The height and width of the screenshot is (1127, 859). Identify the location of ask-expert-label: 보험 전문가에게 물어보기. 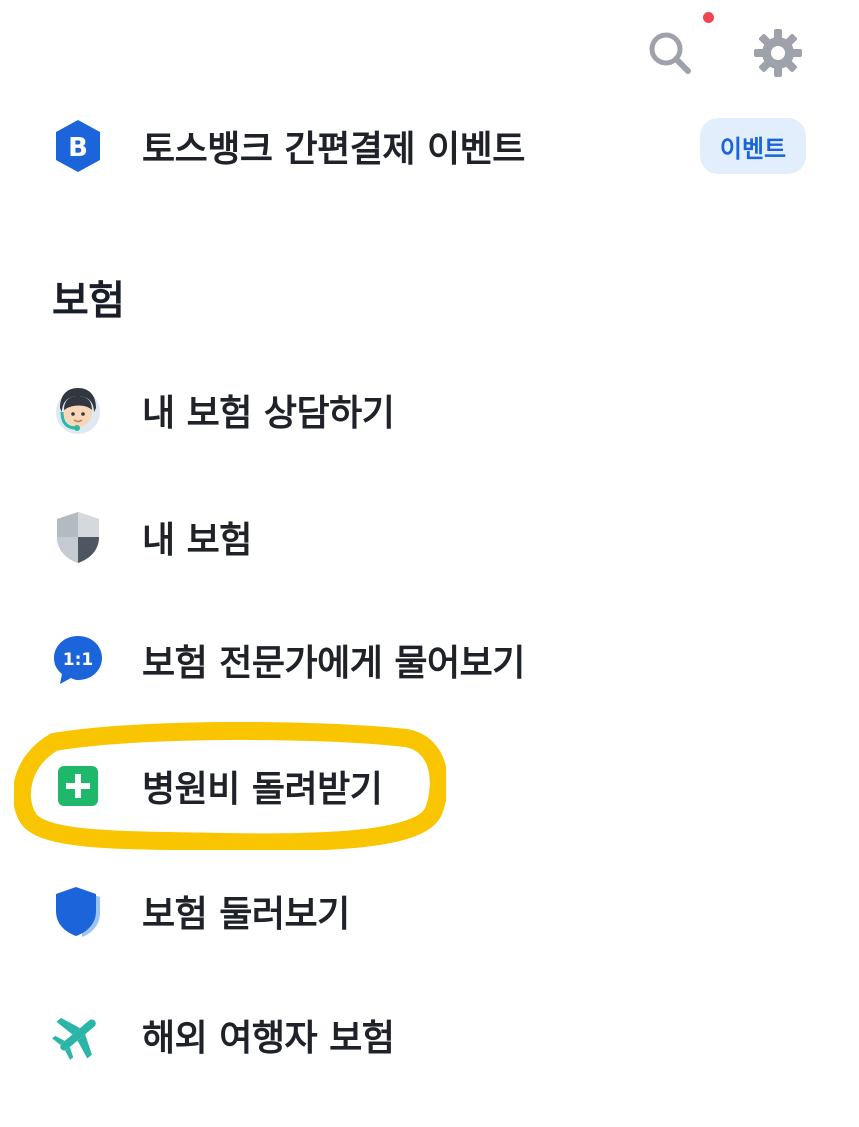
(333, 663).